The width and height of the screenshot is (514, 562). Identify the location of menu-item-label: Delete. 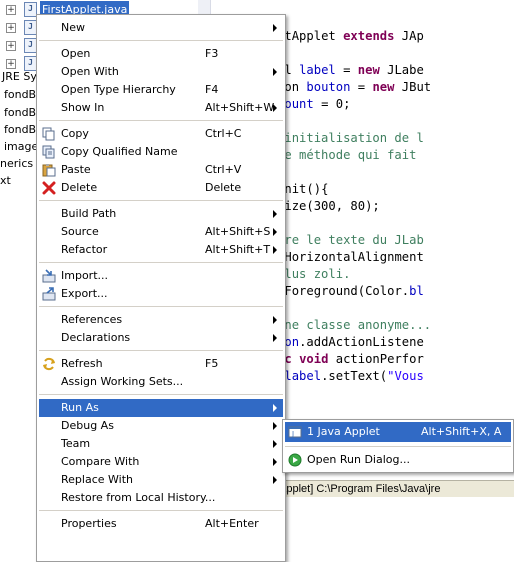
(79, 187).